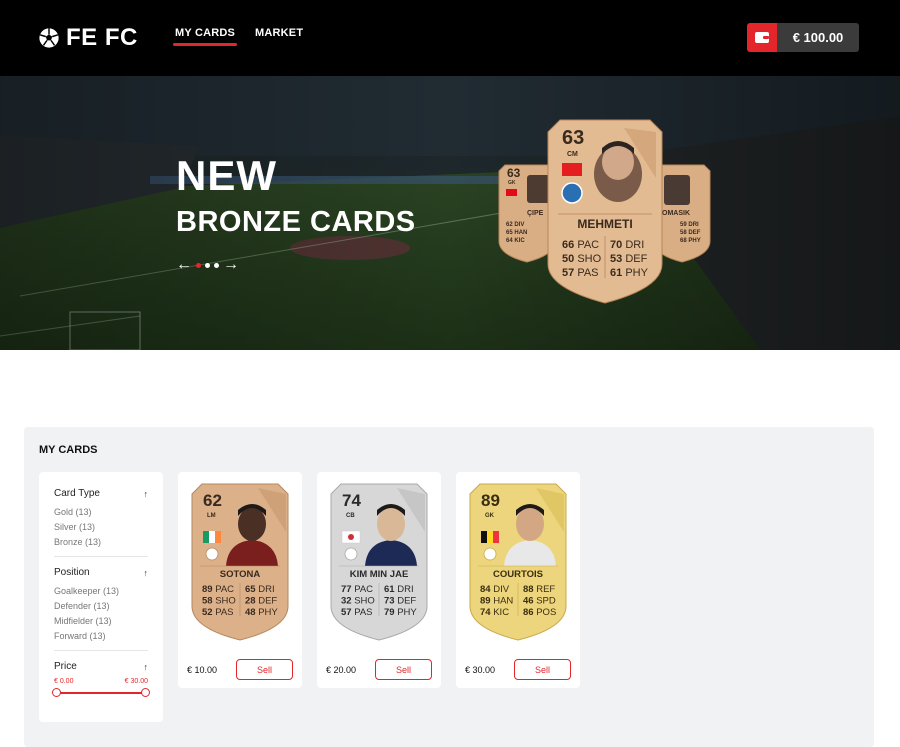  I want to click on svg-text: 86 POS, so click(539, 612).